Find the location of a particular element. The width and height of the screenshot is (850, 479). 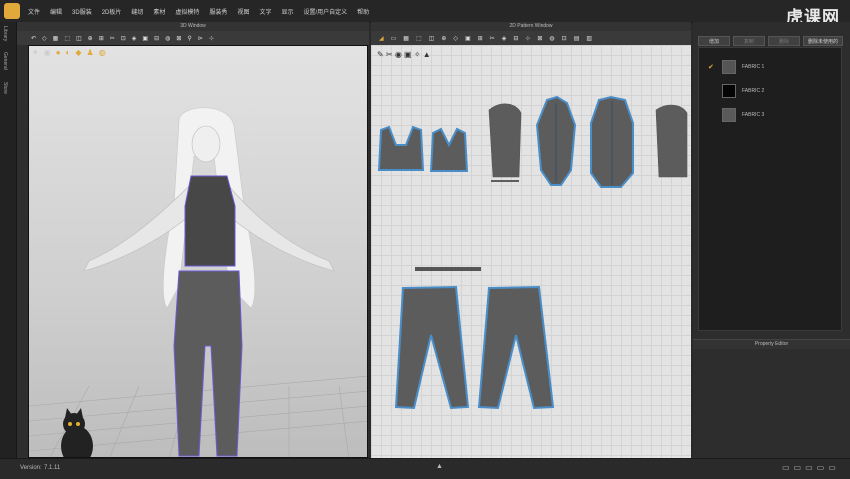

check-icon: ✔ is located at coordinates (711, 67).